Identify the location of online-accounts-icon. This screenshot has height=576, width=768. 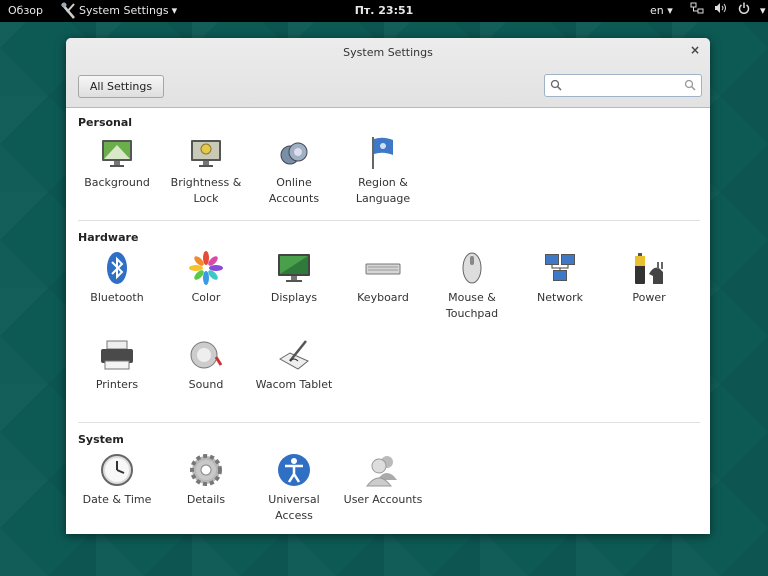
(294, 153).